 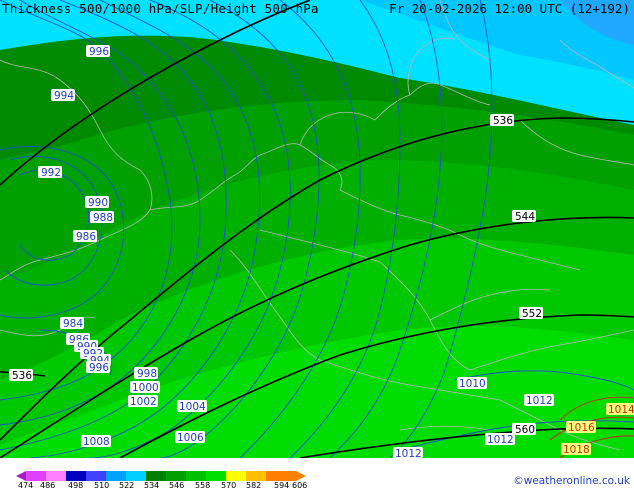 I want to click on copyright-link: ©weatheronline.co.uk, so click(x=571, y=481).